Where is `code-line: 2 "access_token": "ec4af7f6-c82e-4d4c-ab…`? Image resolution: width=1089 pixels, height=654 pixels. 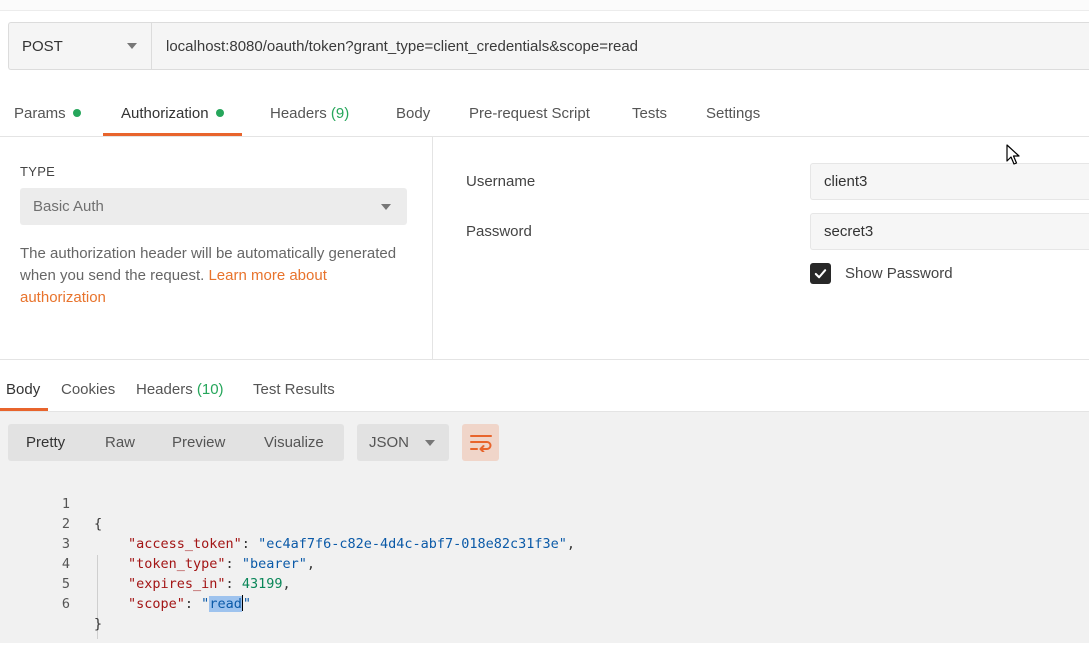 code-line: 2 "access_token": "ec4af7f6-c82e-4d4c-ab… is located at coordinates (287, 523).